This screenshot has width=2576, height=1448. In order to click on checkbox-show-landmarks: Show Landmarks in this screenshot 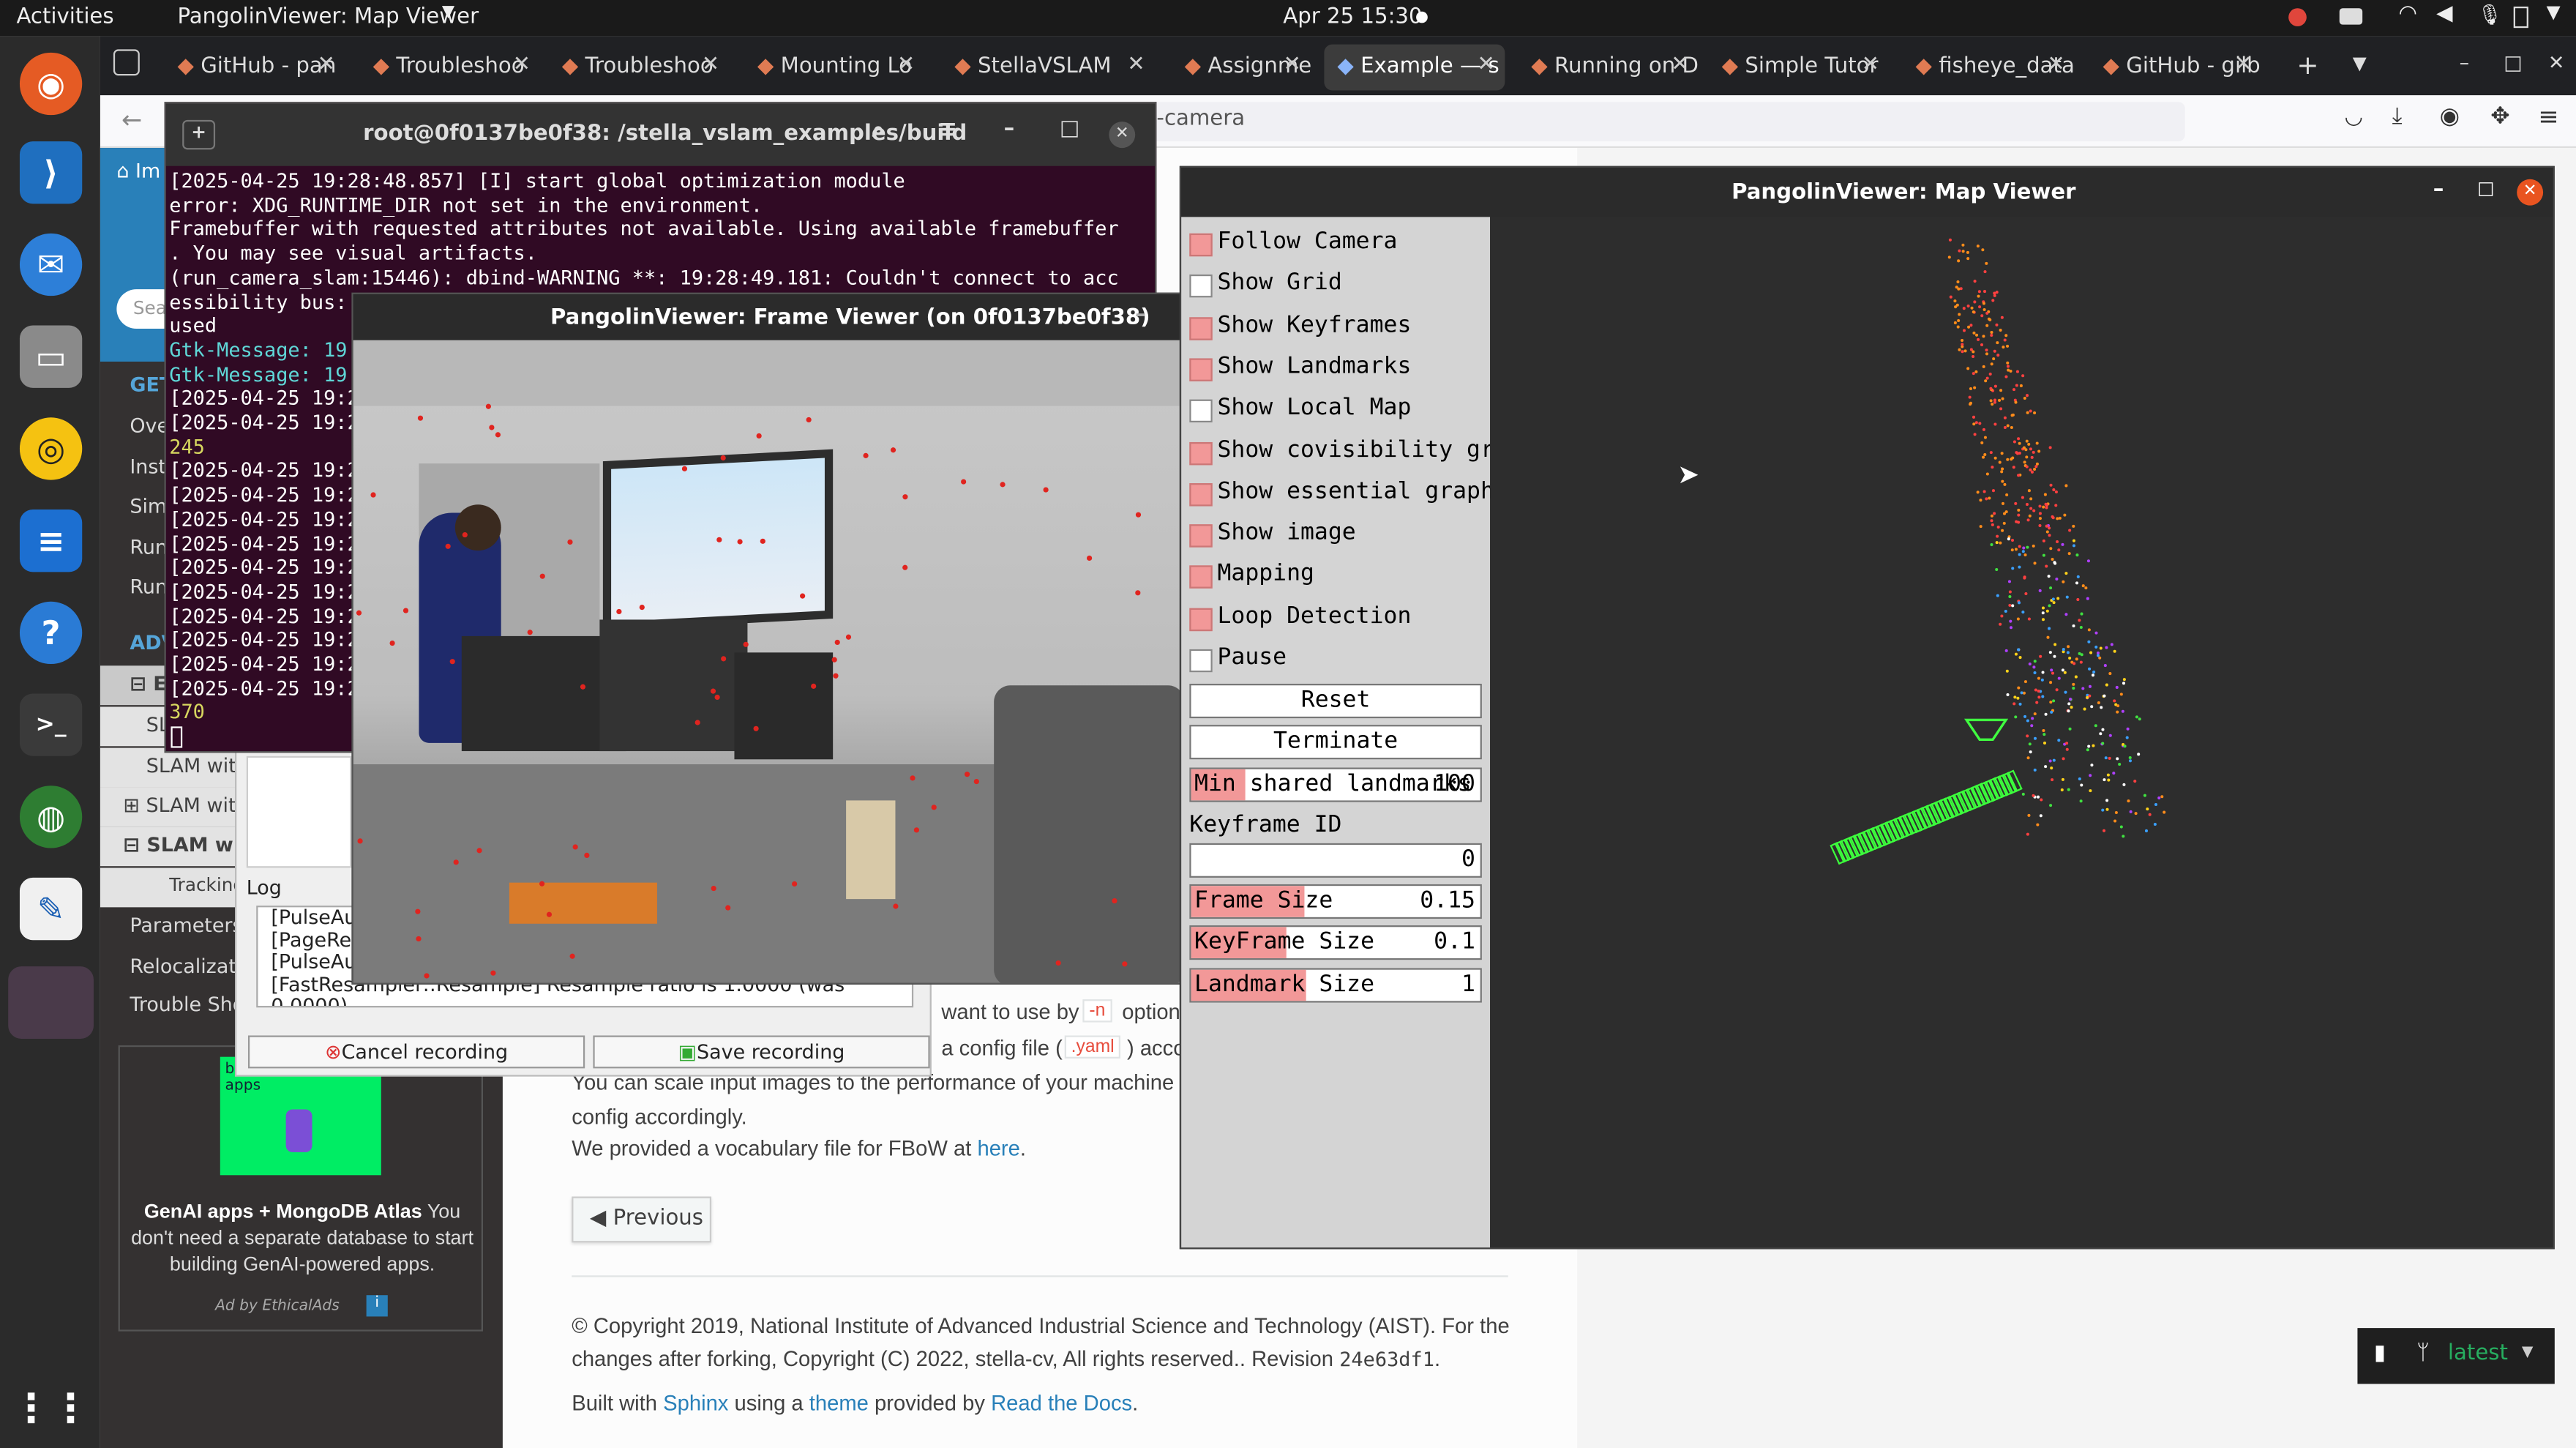, I will do `click(1353, 369)`.